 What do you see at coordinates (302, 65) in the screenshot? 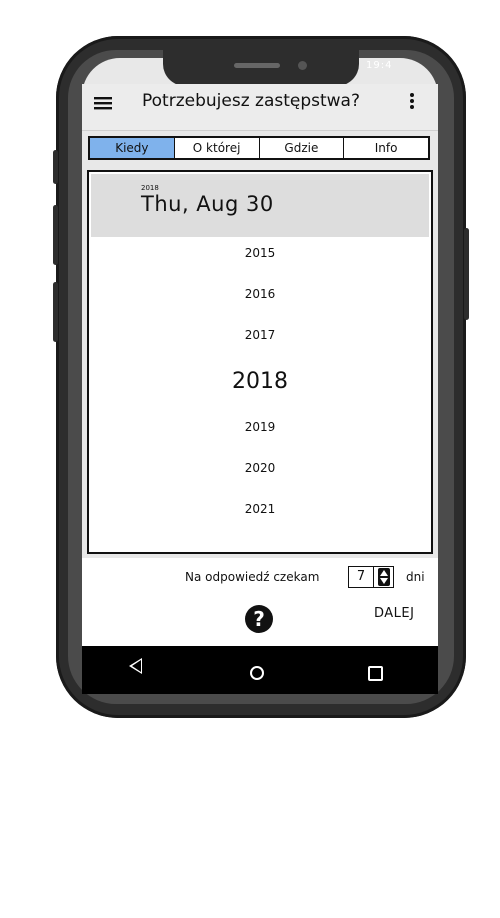
I see `camera-icon` at bounding box center [302, 65].